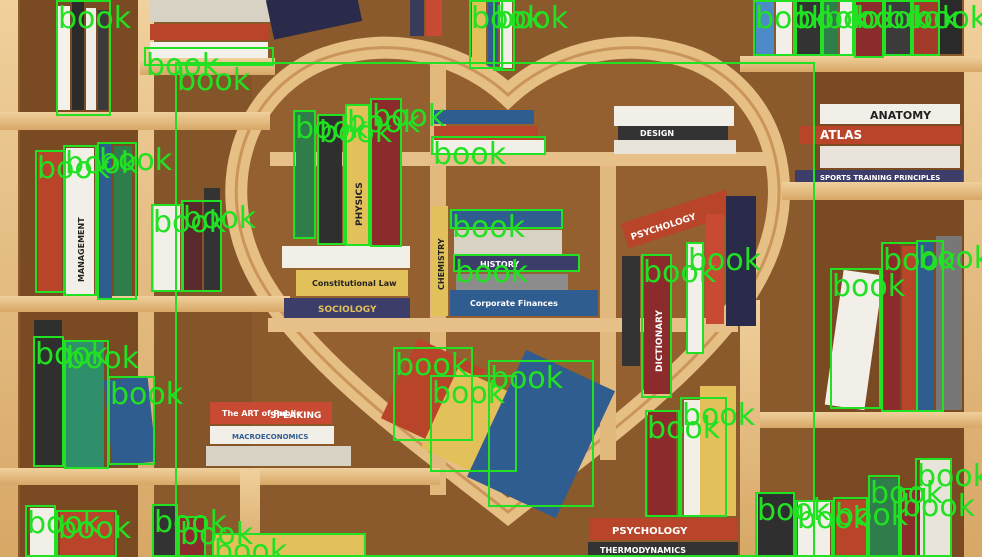  I want to click on book-title-atlas: ATLAS, so click(841, 135).